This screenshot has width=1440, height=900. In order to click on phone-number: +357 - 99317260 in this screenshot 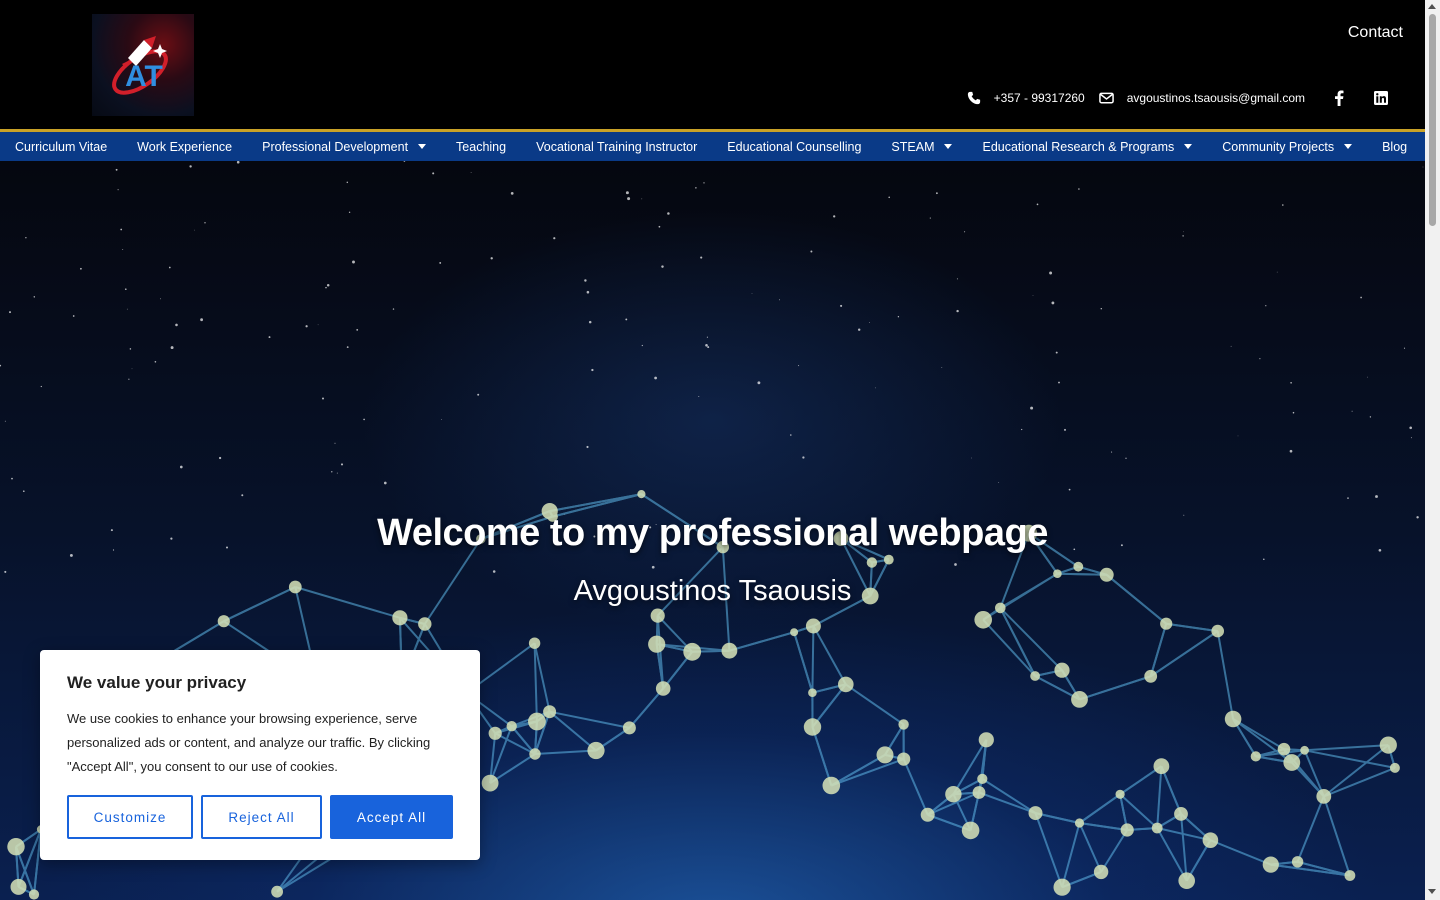, I will do `click(1039, 98)`.